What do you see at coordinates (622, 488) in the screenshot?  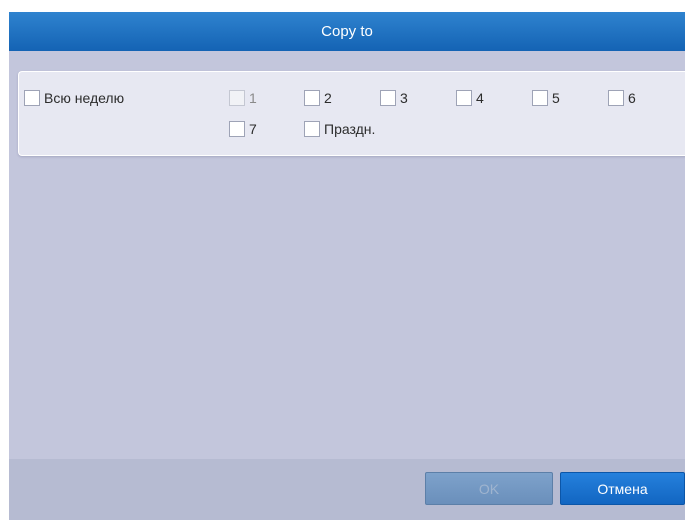 I see `cancel-button: Отмена` at bounding box center [622, 488].